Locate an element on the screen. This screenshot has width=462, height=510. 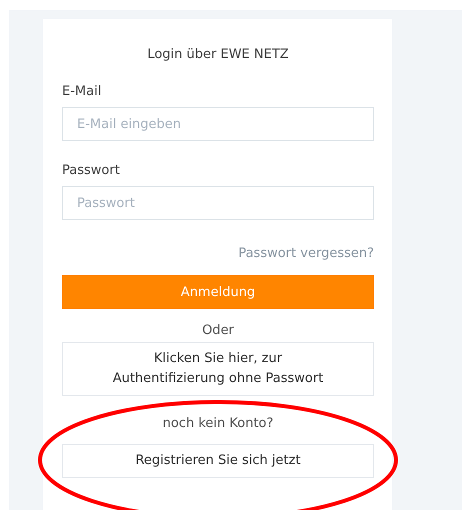
field-label: E-Mail is located at coordinates (82, 91).